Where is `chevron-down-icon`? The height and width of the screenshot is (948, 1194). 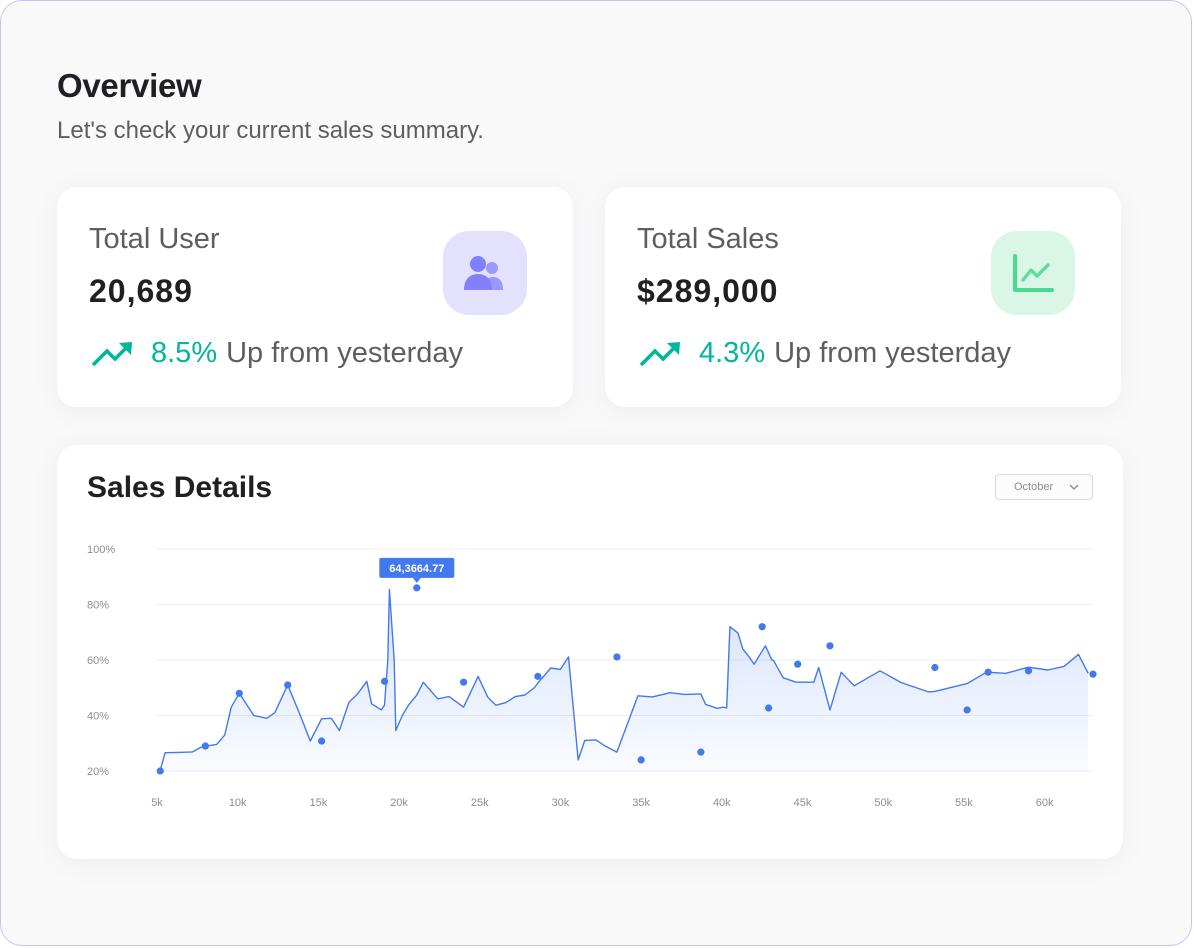 chevron-down-icon is located at coordinates (1074, 487).